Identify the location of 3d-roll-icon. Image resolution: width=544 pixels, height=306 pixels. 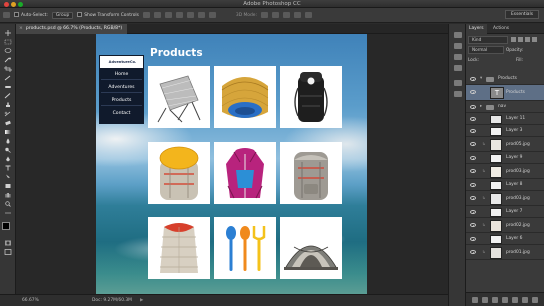
(275, 15).